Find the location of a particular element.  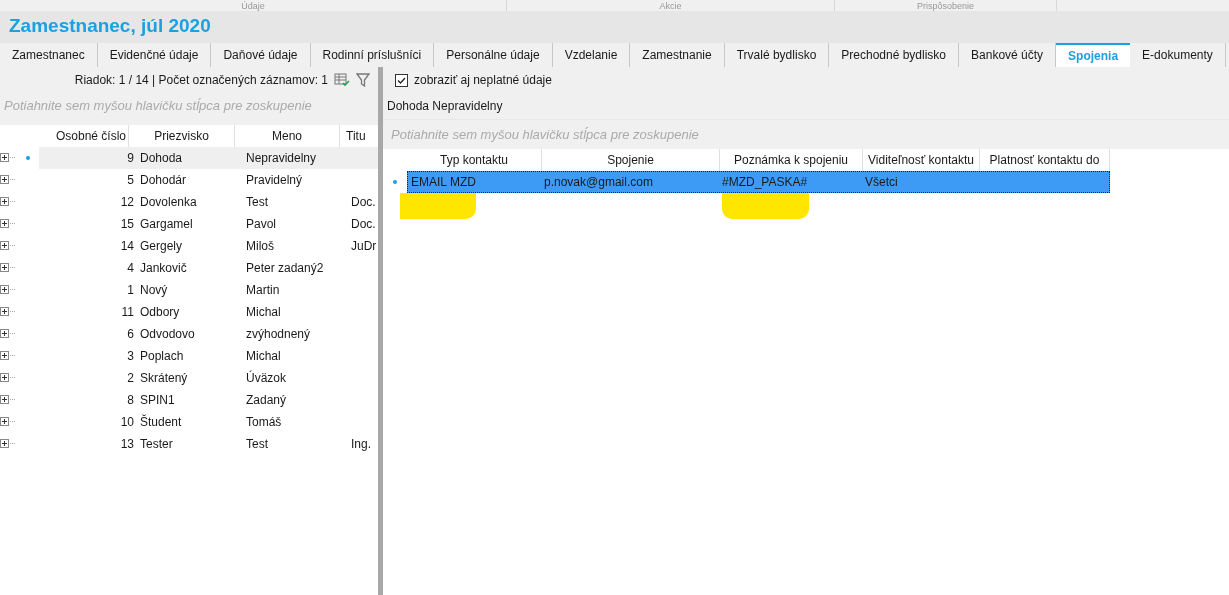

table-cell-text: 2 is located at coordinates (130, 378).